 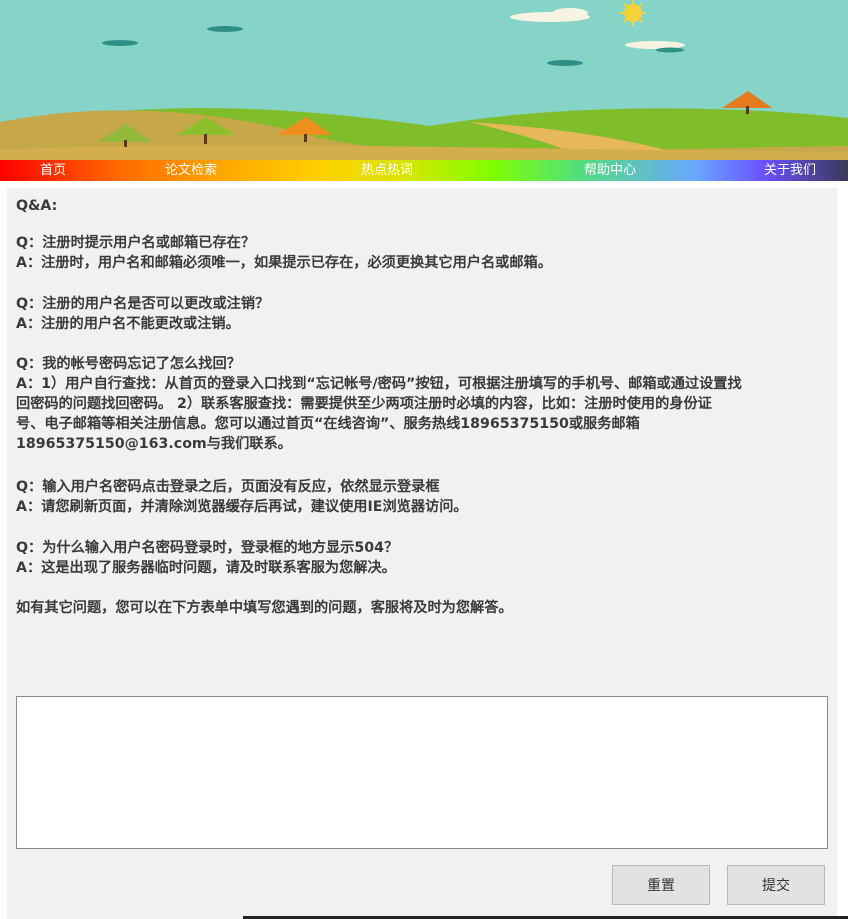 What do you see at coordinates (53, 170) in the screenshot?
I see `nav-item-home: 首页` at bounding box center [53, 170].